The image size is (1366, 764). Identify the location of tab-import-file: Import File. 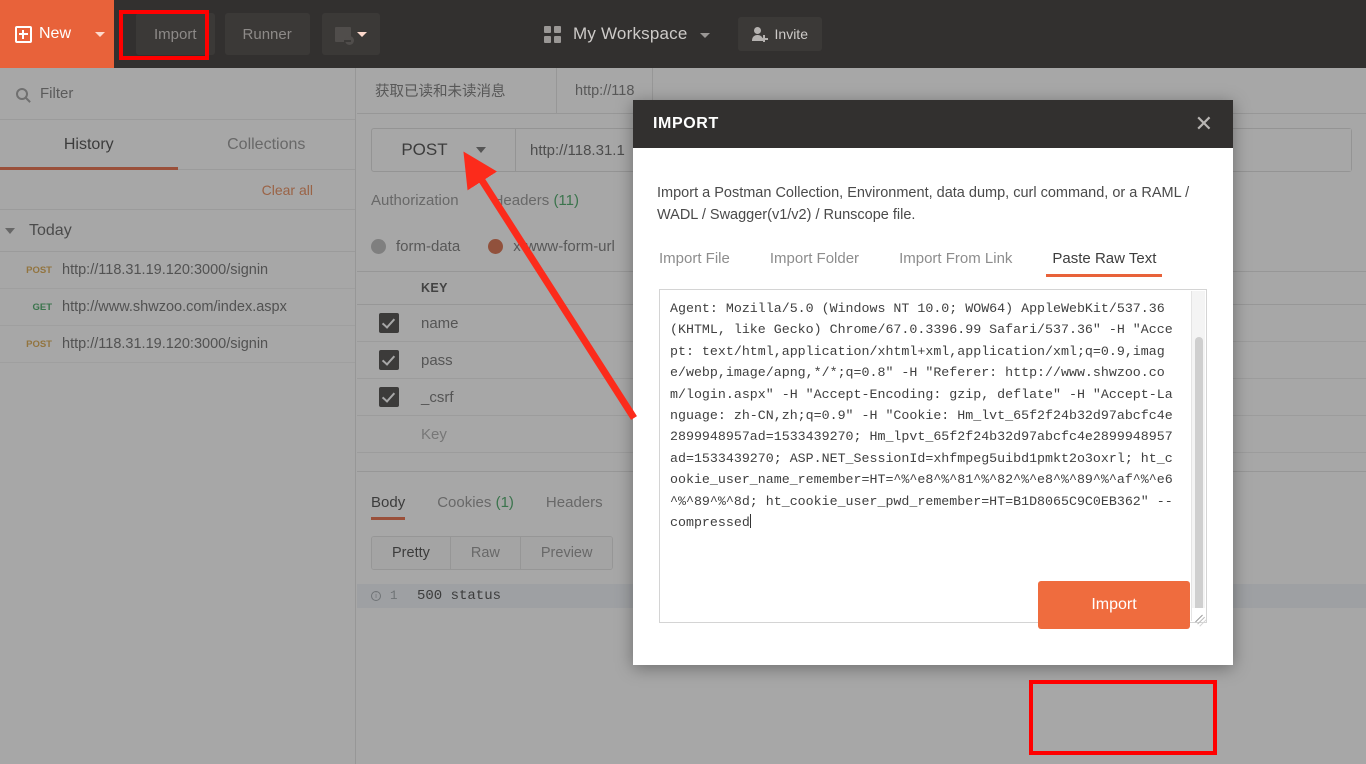
(694, 263).